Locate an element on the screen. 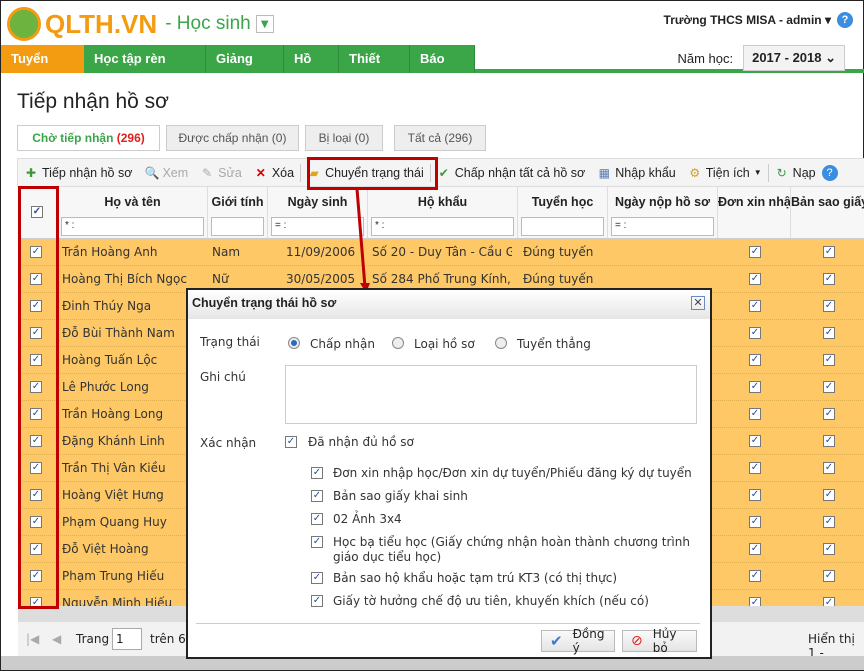 This screenshot has width=864, height=671. year-select: 2017 - 2018 ⌄ is located at coordinates (794, 58).